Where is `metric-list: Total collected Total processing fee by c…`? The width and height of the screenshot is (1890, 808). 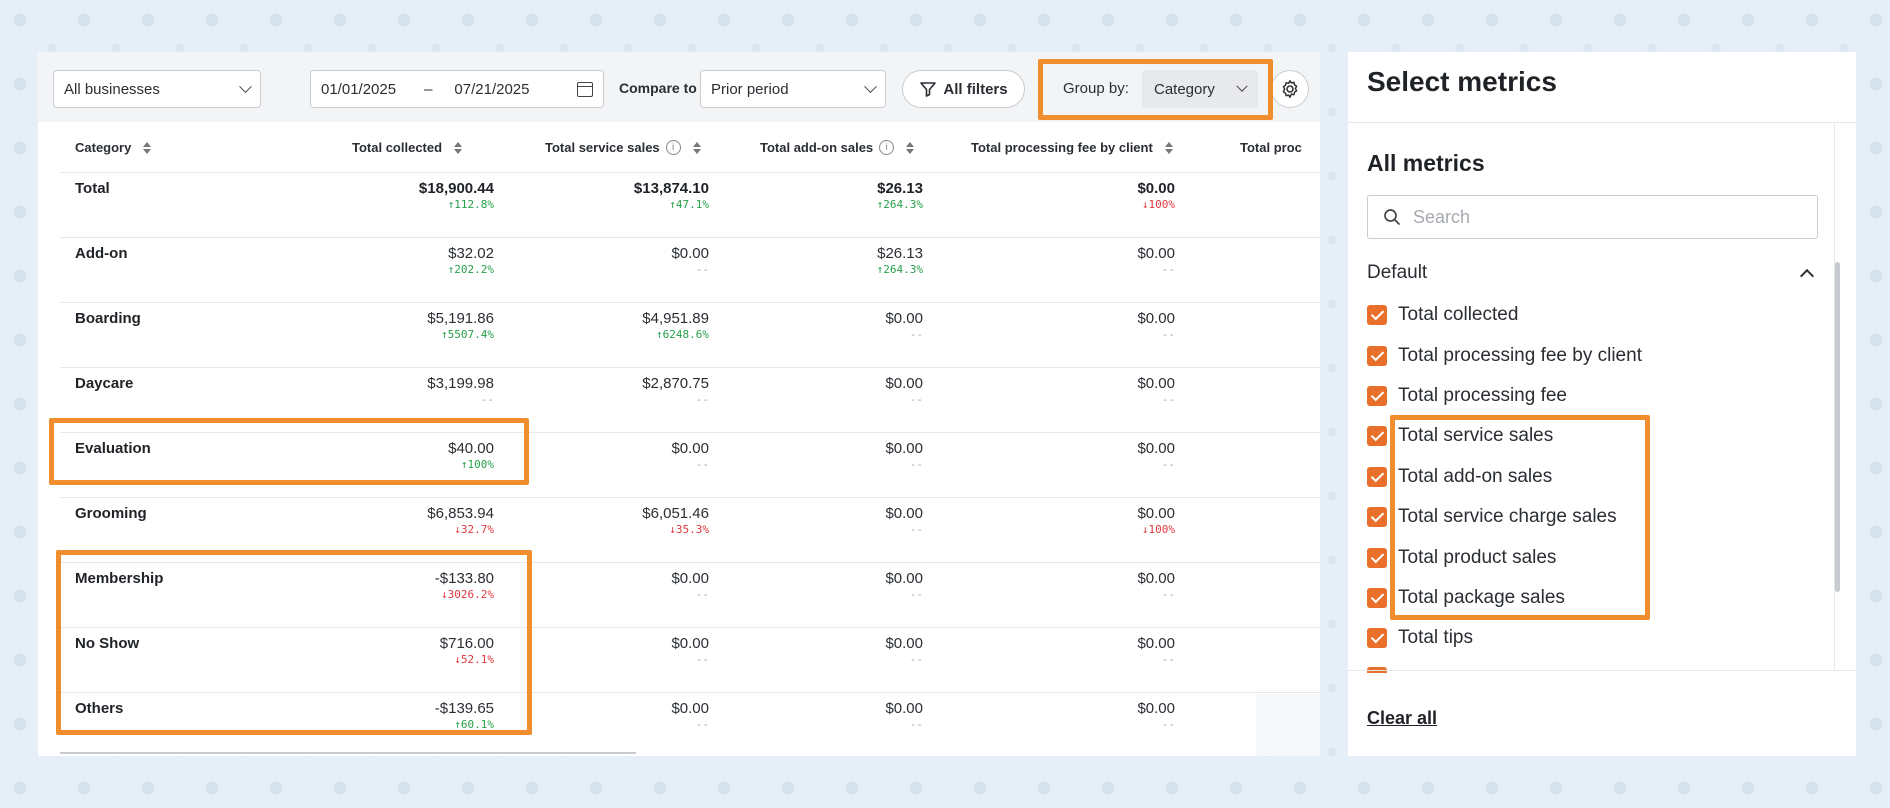 metric-list: Total collected Total processing fee by c… is located at coordinates (1504, 477).